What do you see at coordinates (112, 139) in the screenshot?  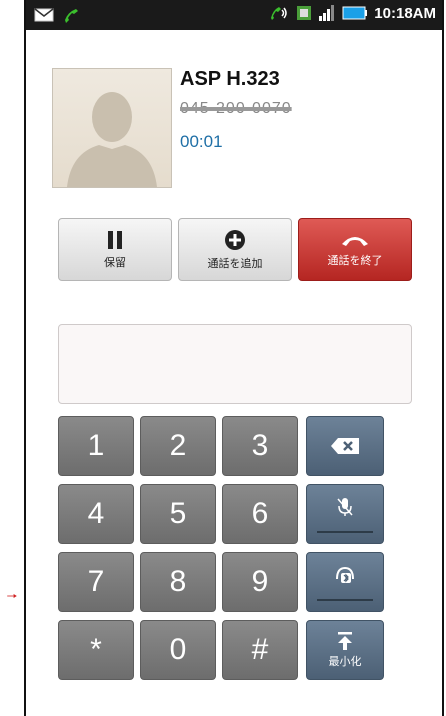 I see `avatar-silhouette-icon` at bounding box center [112, 139].